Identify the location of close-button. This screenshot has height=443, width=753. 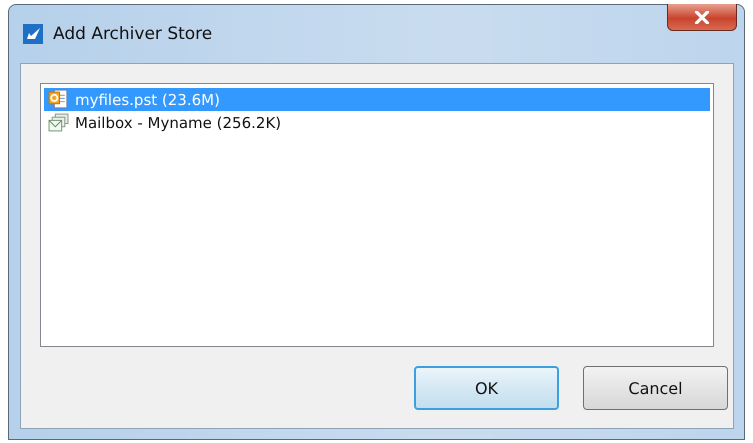
(702, 17).